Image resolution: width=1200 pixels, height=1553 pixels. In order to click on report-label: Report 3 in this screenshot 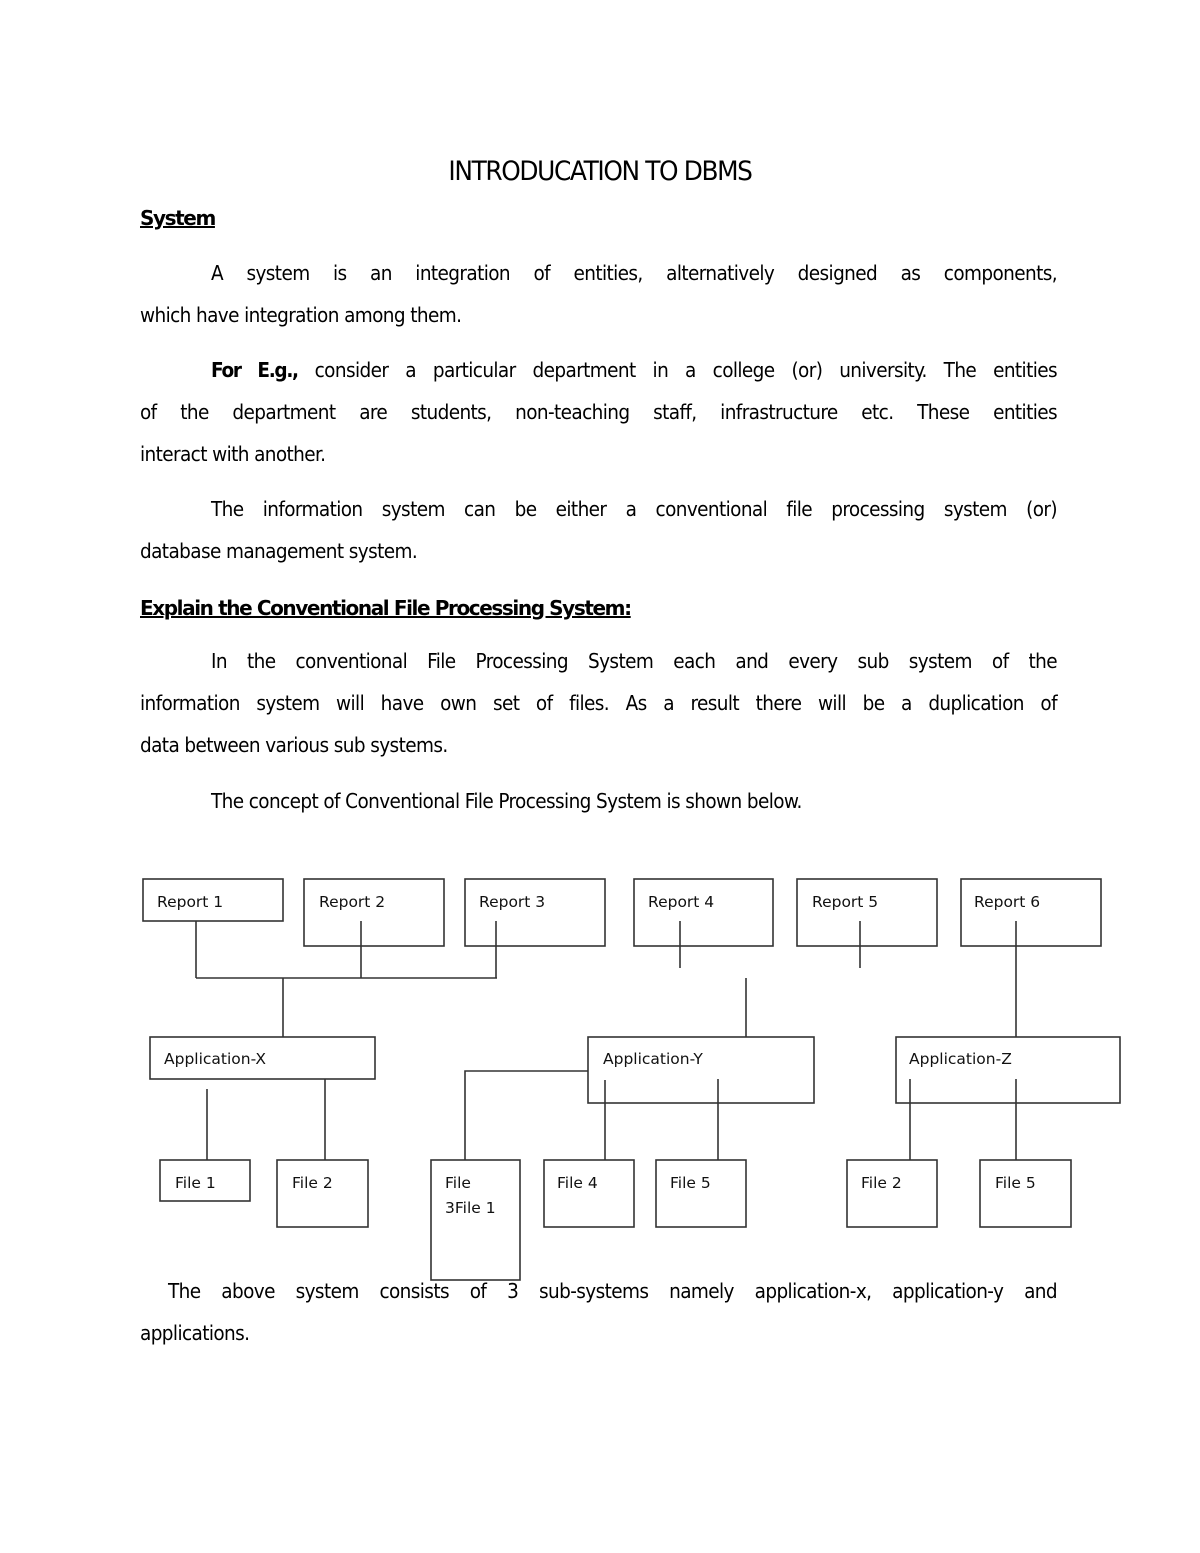, I will do `click(512, 902)`.